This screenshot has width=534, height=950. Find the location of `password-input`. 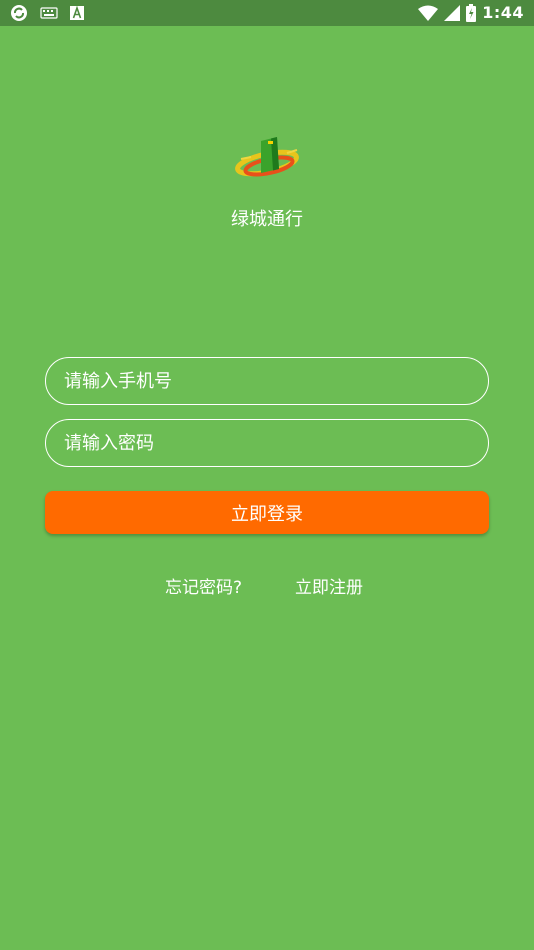

password-input is located at coordinates (267, 443).